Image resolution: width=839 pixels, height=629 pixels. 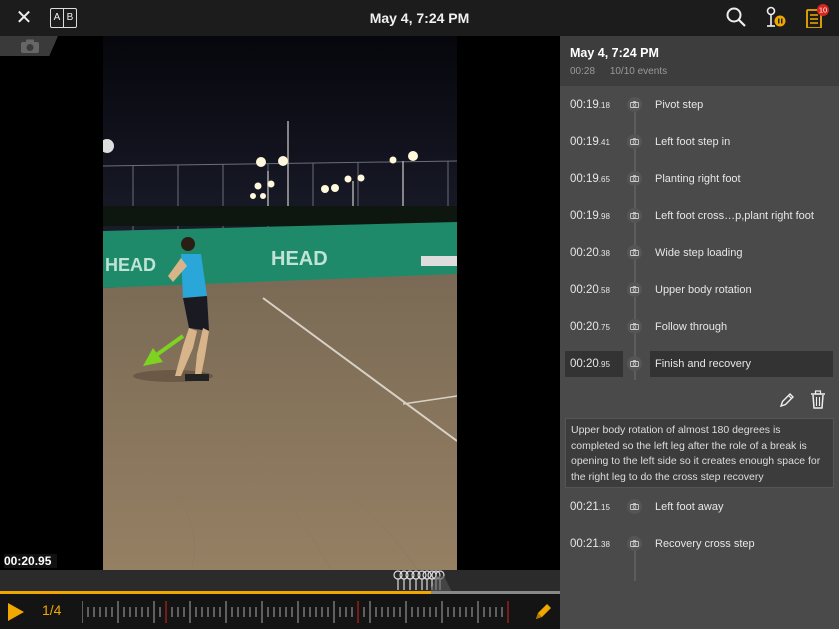 I want to click on event-time: 00:21.38, so click(x=590, y=543).